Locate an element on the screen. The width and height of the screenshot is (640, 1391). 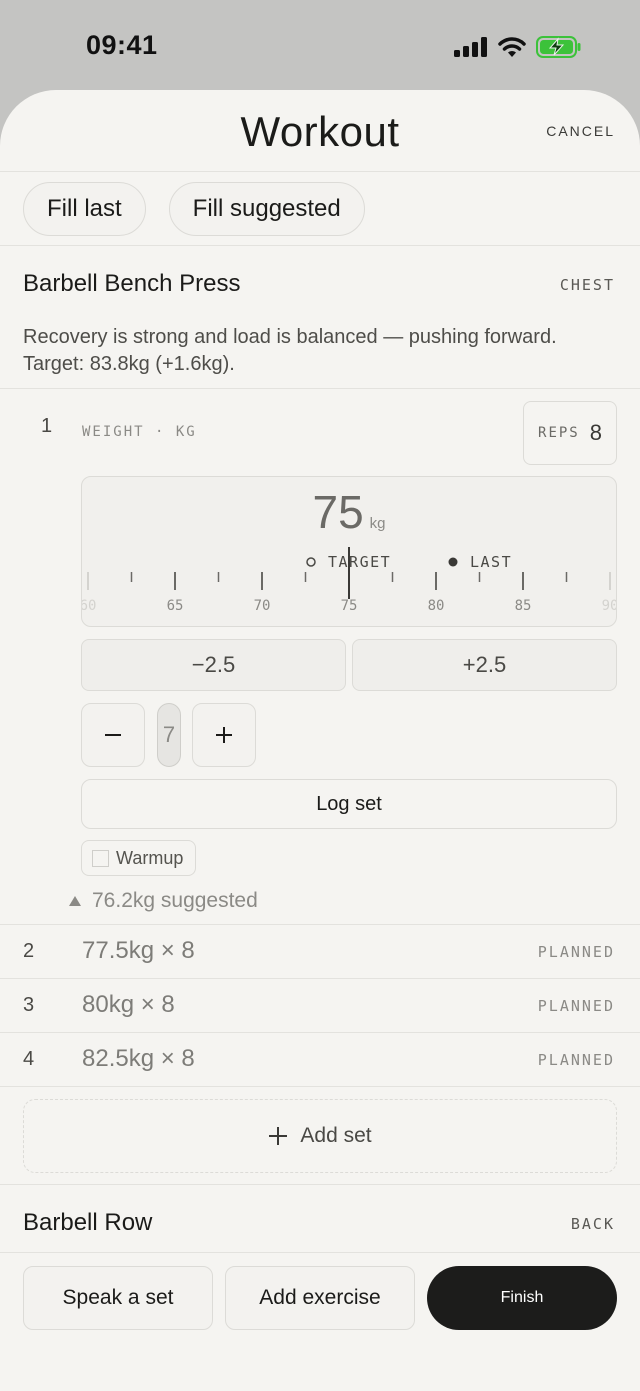
target-marker-icon is located at coordinates (311, 562).